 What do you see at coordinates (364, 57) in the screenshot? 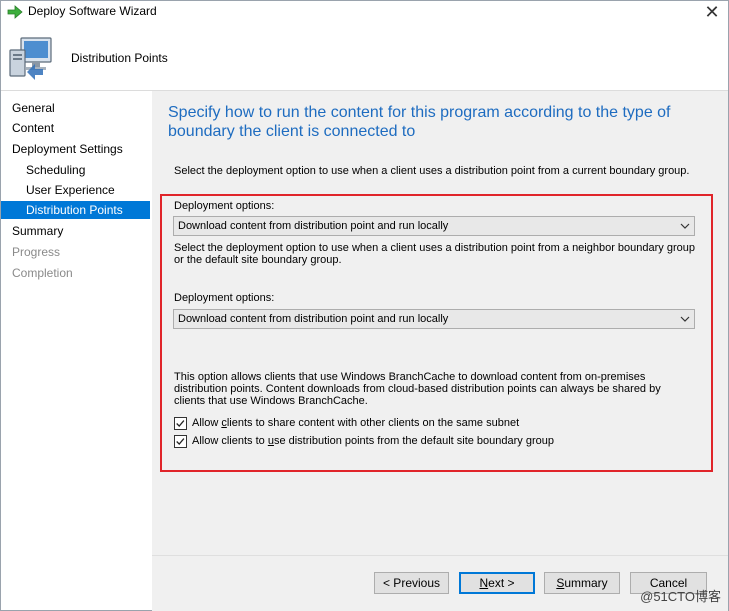
I see `wizard-header: Distribution Points` at bounding box center [364, 57].